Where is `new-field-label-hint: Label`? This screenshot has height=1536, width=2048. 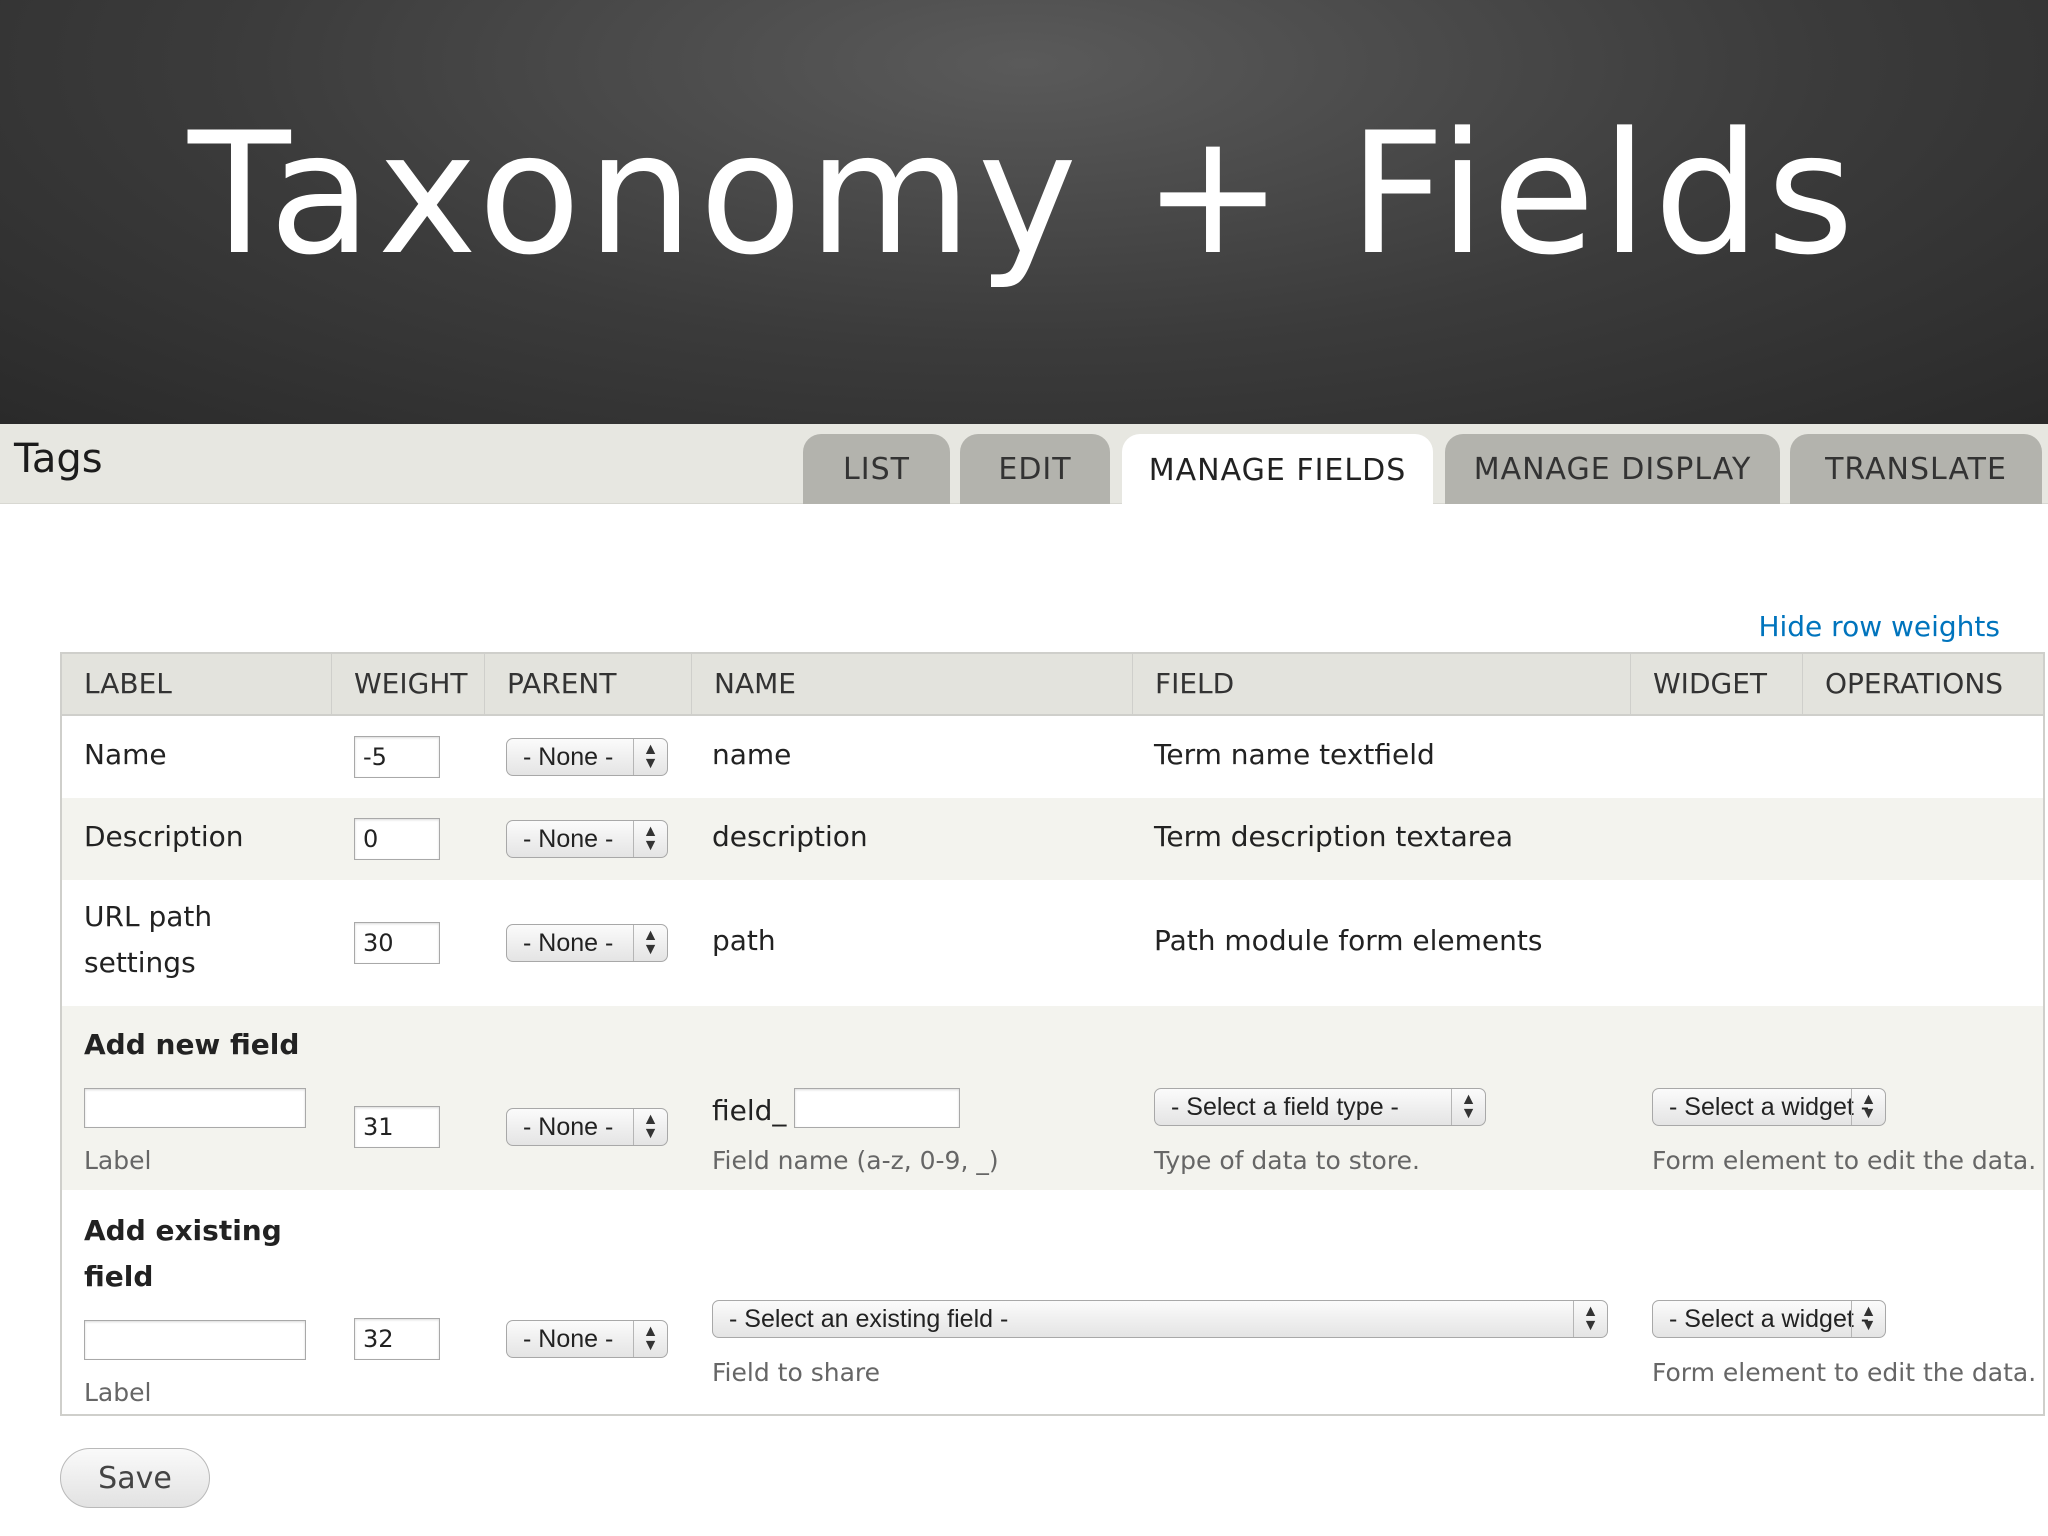
new-field-label-hint: Label is located at coordinates (118, 1160).